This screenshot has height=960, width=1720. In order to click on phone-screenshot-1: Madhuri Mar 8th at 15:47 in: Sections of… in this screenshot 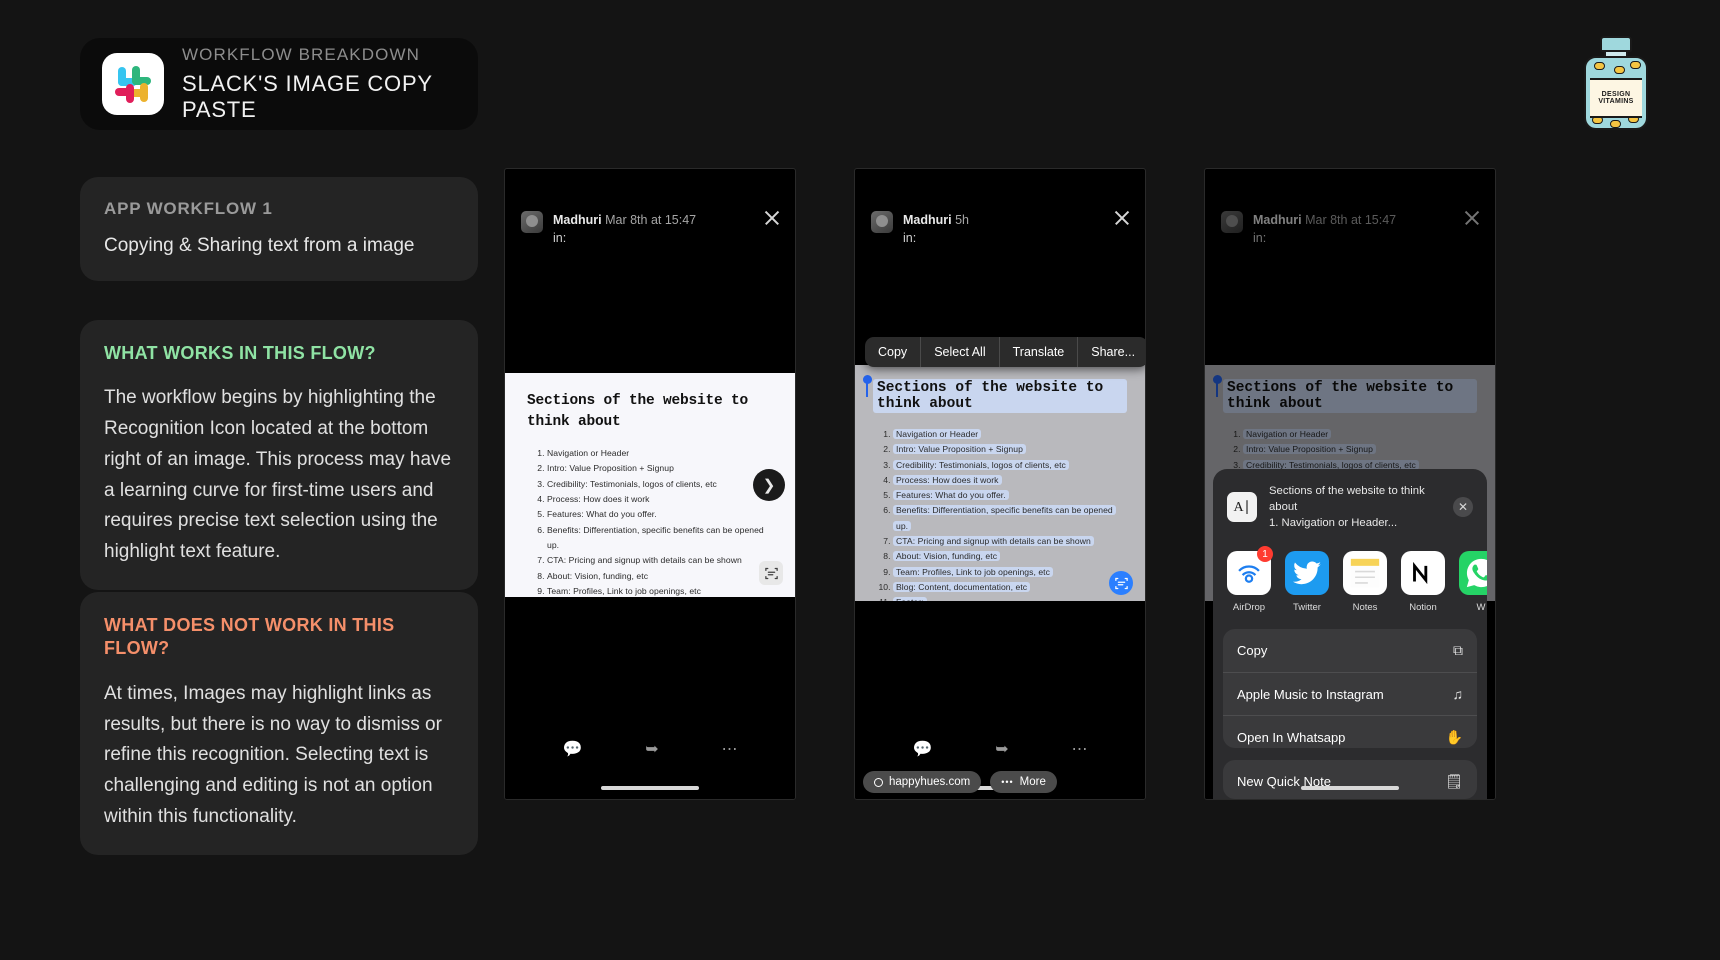, I will do `click(650, 484)`.